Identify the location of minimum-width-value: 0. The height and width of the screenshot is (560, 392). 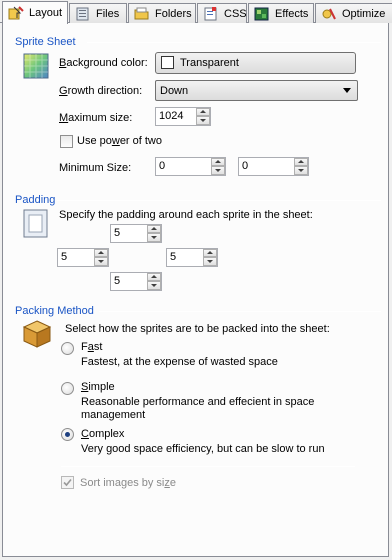
(162, 166).